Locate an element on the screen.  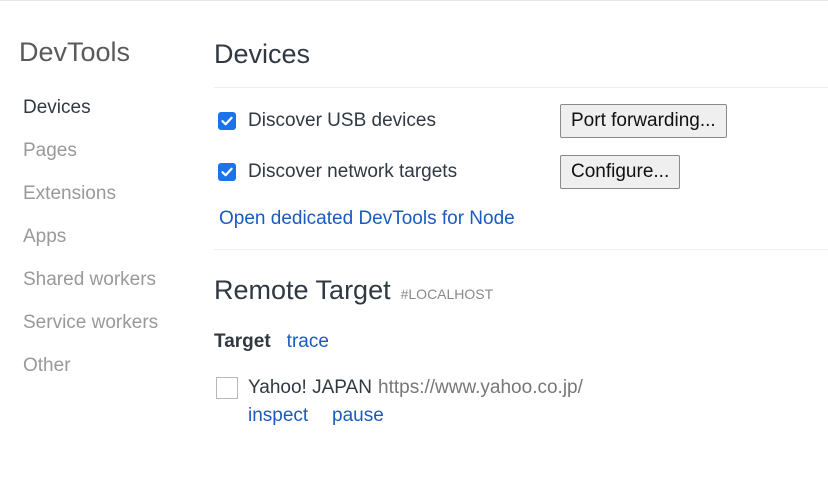
target-checkbox is located at coordinates (227, 388).